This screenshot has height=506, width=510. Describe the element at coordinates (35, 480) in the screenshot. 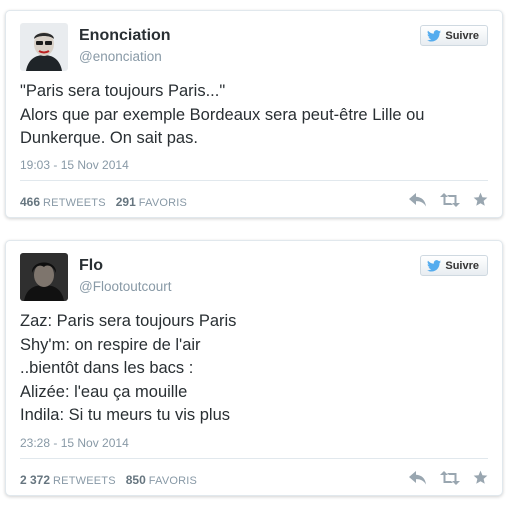

I see `retweet-count: 2 372` at that location.